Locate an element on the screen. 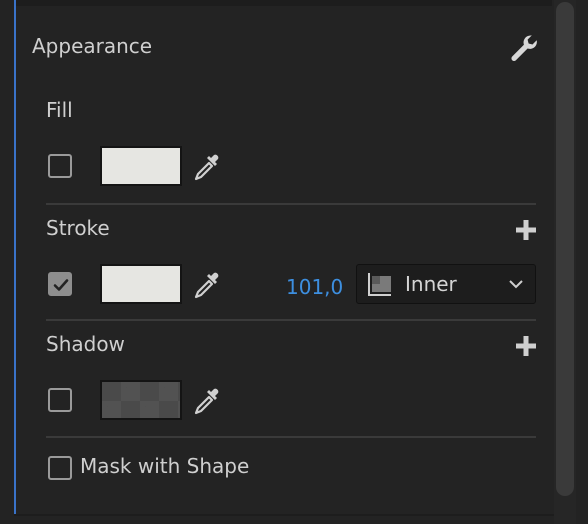 This screenshot has width=588, height=524. stroke-position-value: Inner is located at coordinates (431, 284).